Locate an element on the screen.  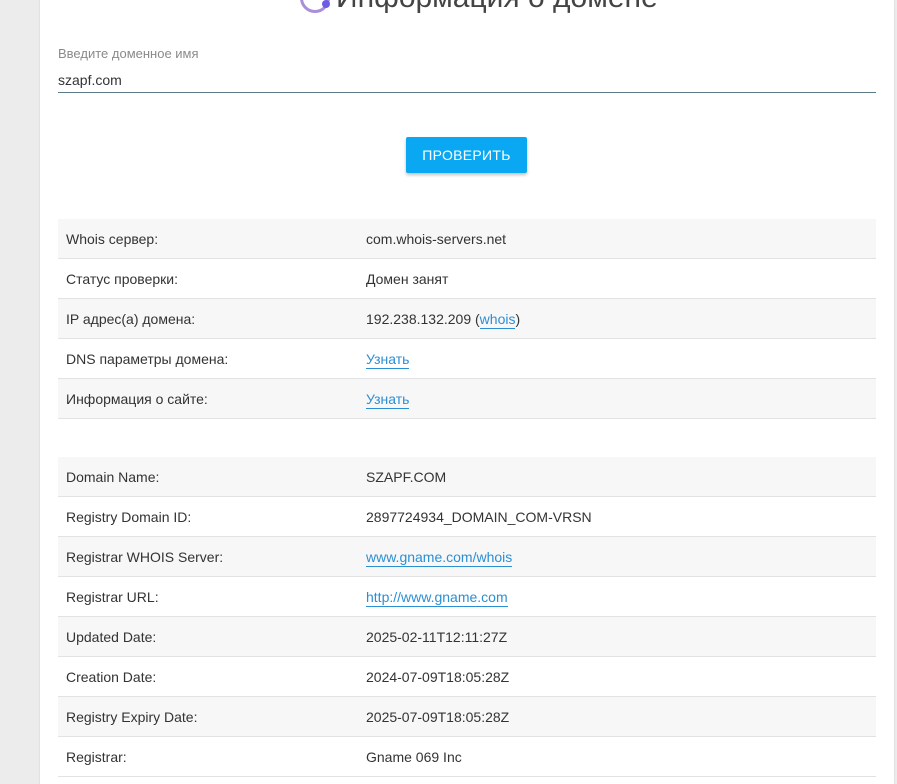
registrar-whois-cell: www.gname.com/whois is located at coordinates (617, 556).